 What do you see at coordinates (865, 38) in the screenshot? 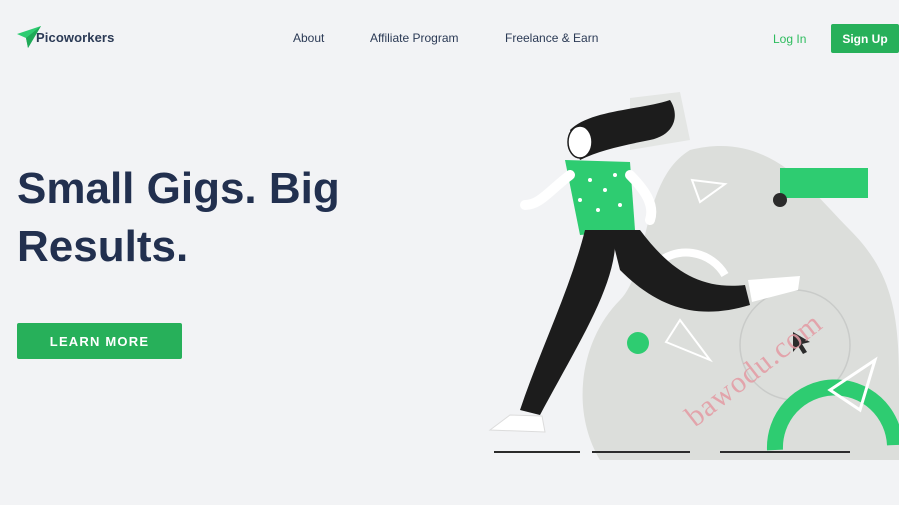
I see `signup-button: Sign Up` at bounding box center [865, 38].